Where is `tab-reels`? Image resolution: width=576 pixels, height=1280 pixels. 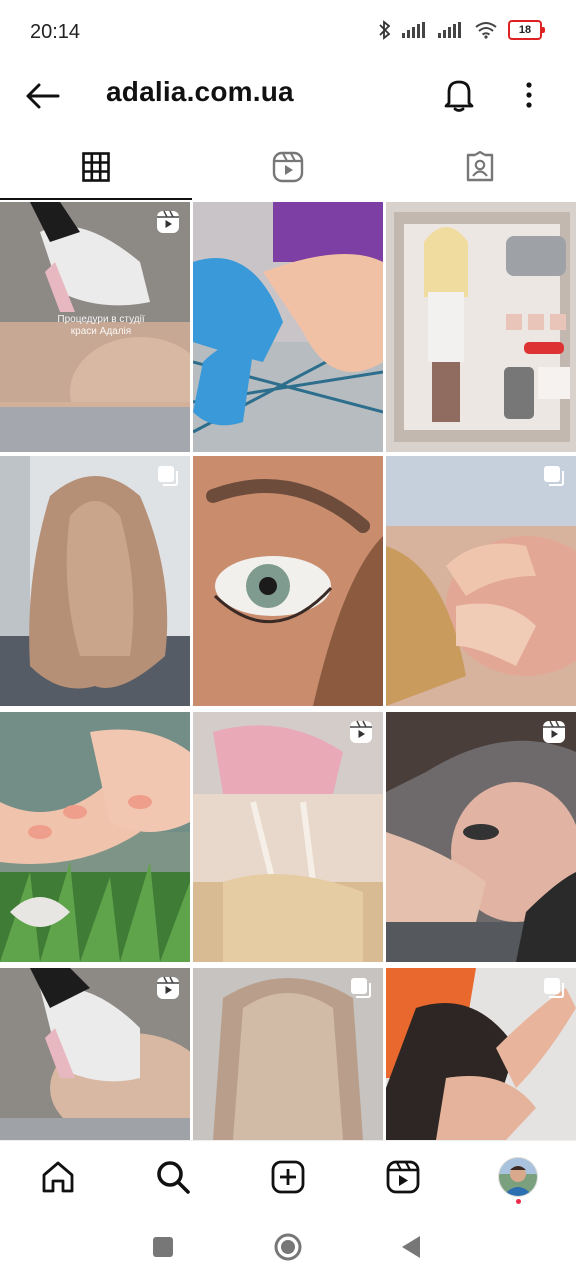 tab-reels is located at coordinates (288, 167).